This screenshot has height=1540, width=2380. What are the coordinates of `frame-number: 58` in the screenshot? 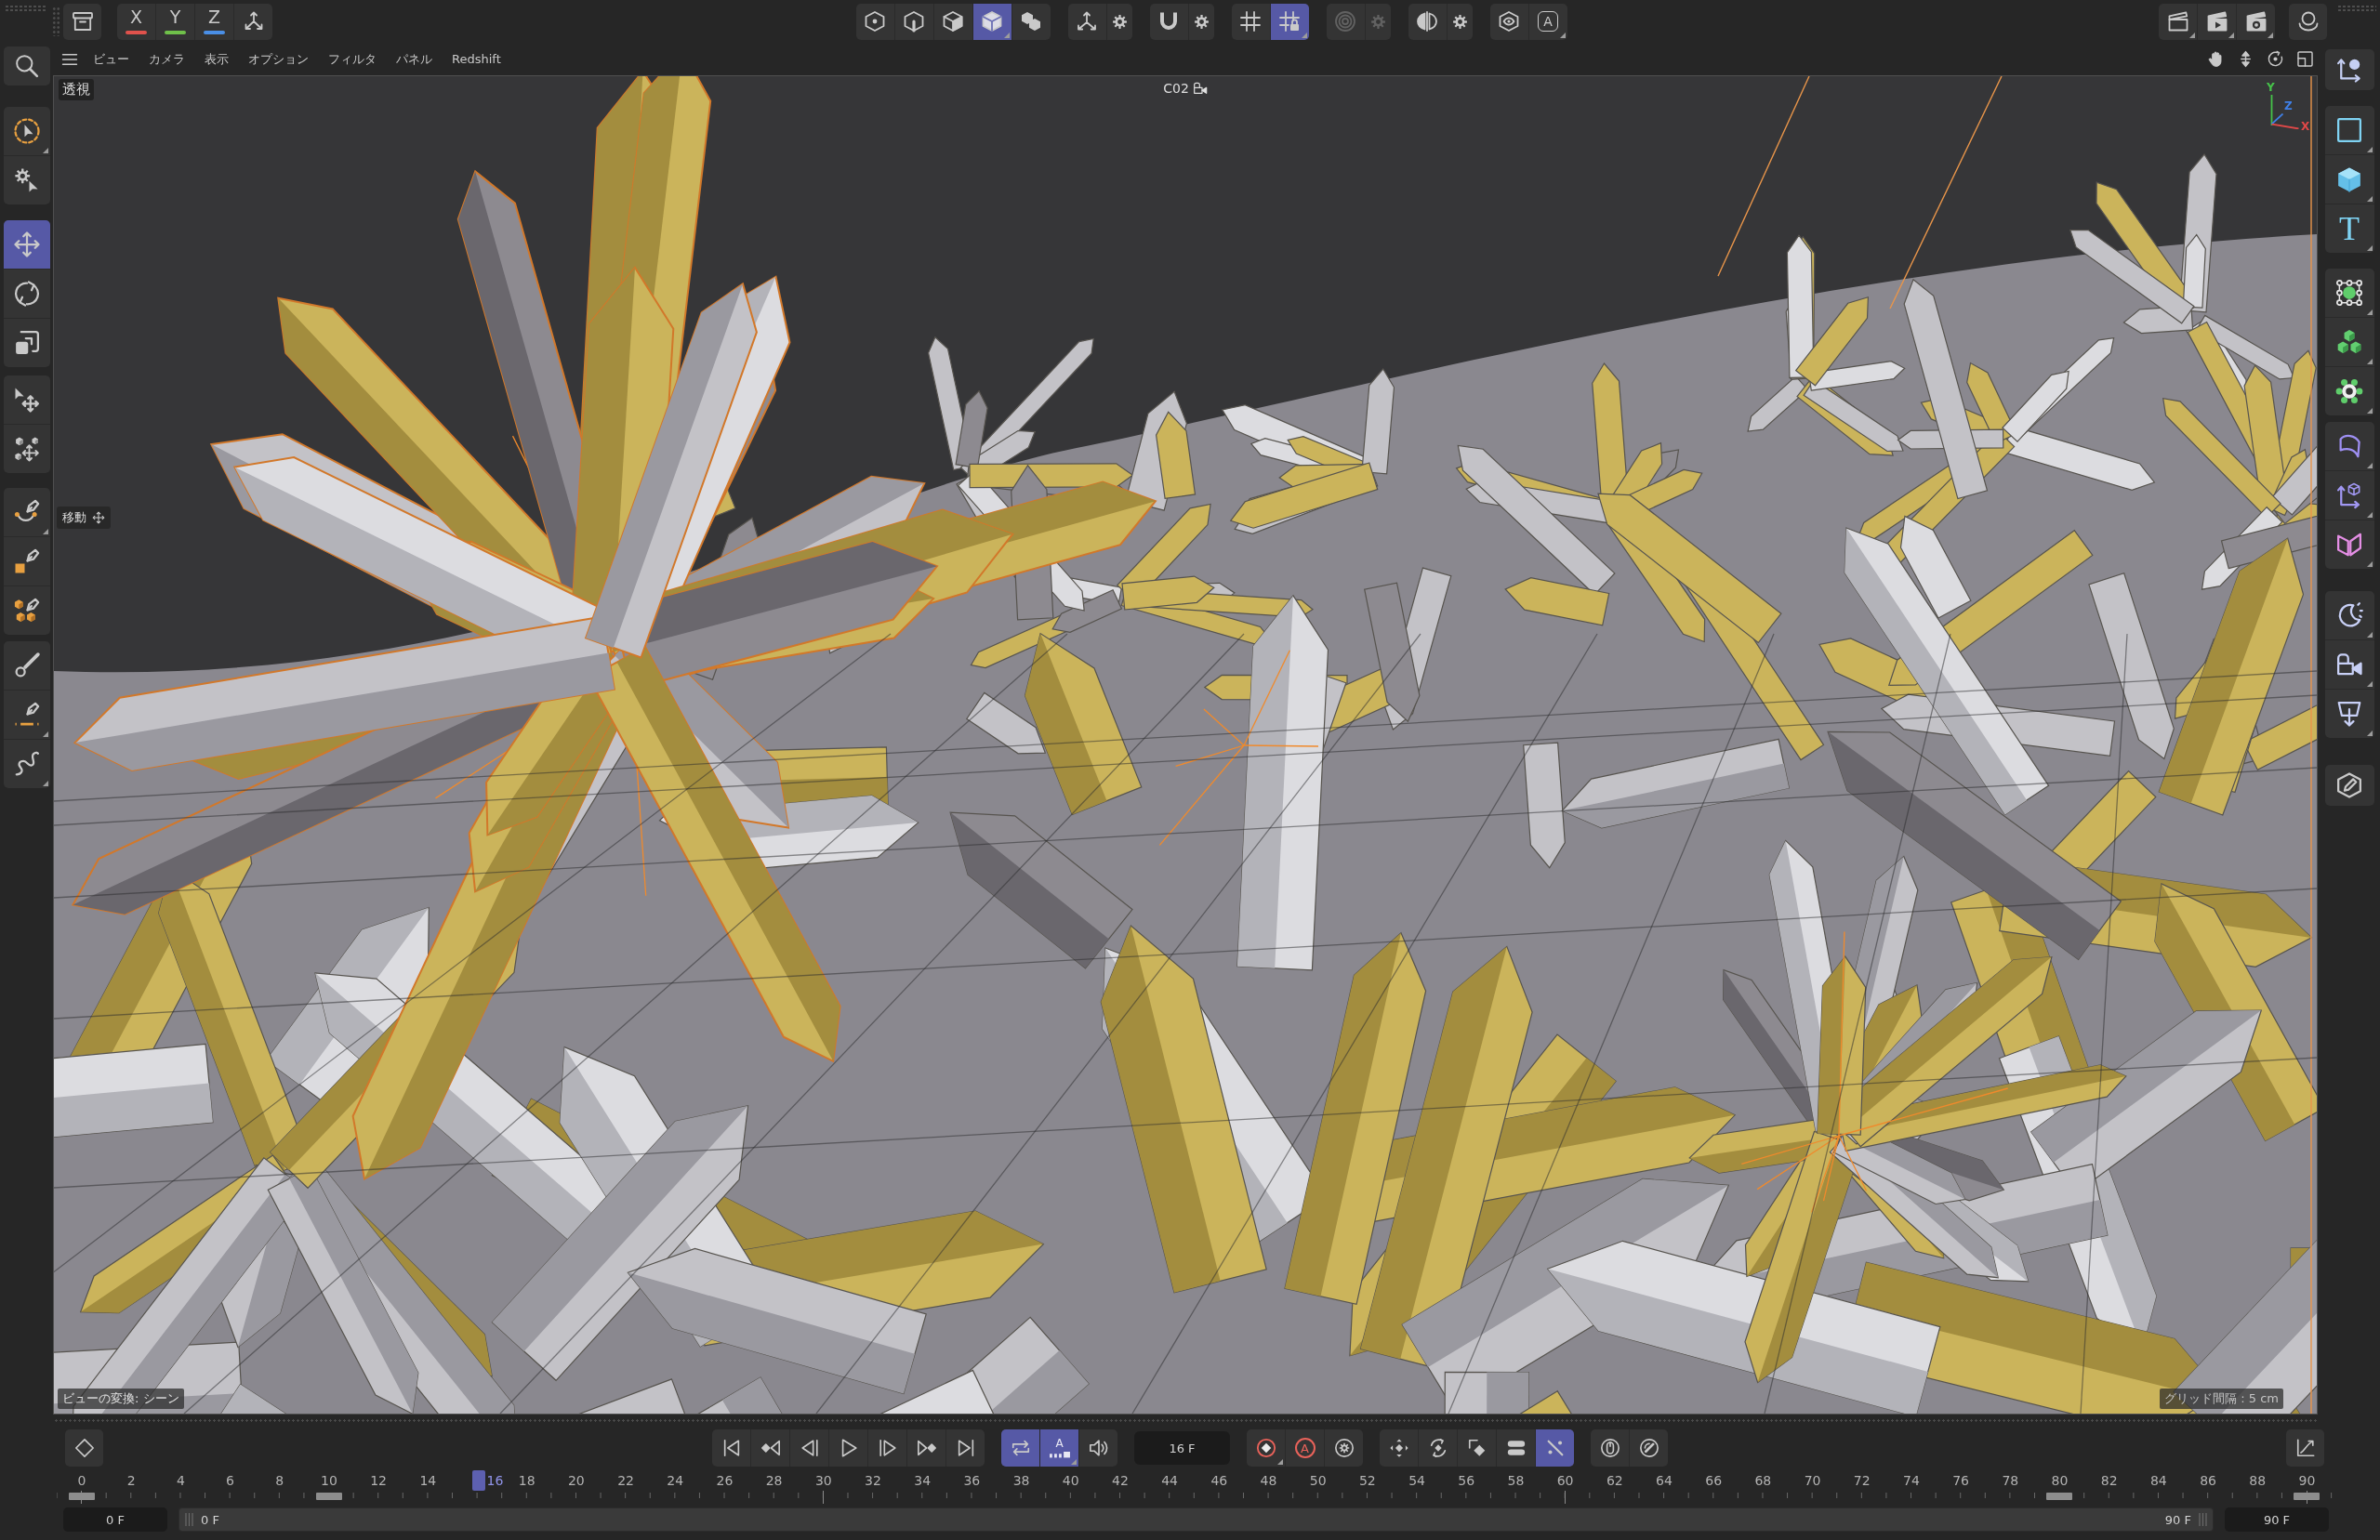 It's located at (1516, 1481).